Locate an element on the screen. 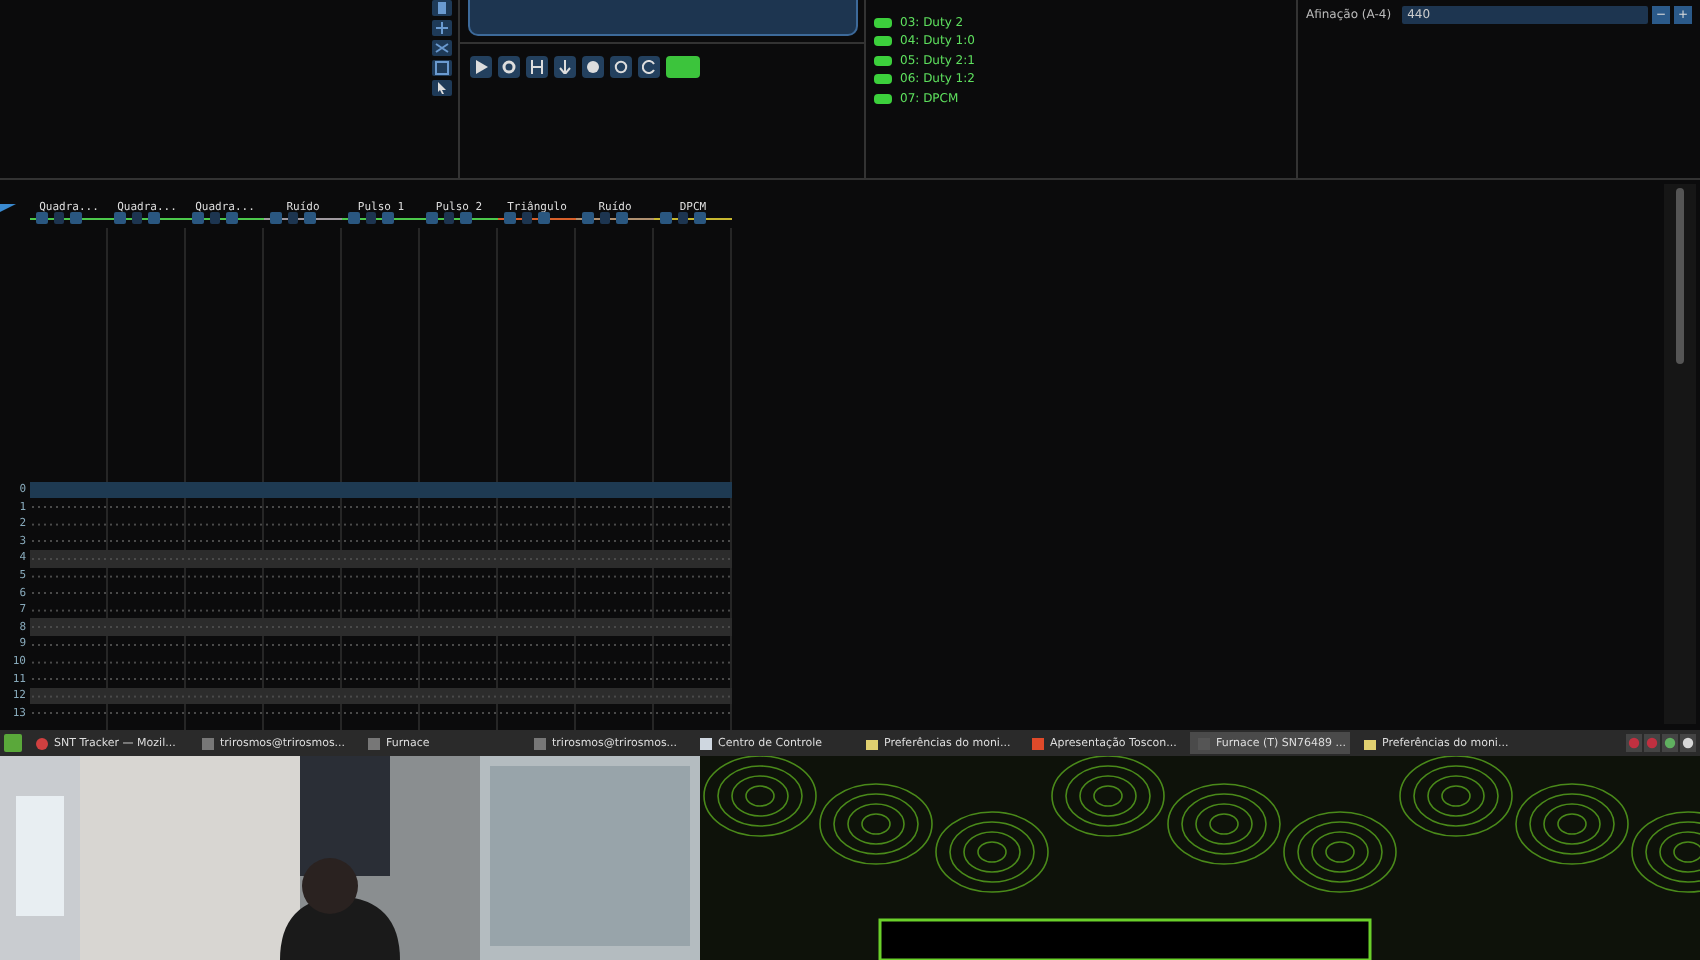 The image size is (1700, 960). window-icon is located at coordinates (706, 743).